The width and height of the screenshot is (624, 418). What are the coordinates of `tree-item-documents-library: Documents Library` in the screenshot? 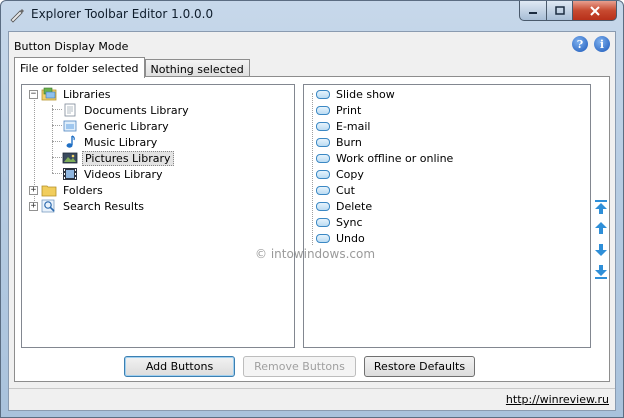 It's located at (126, 110).